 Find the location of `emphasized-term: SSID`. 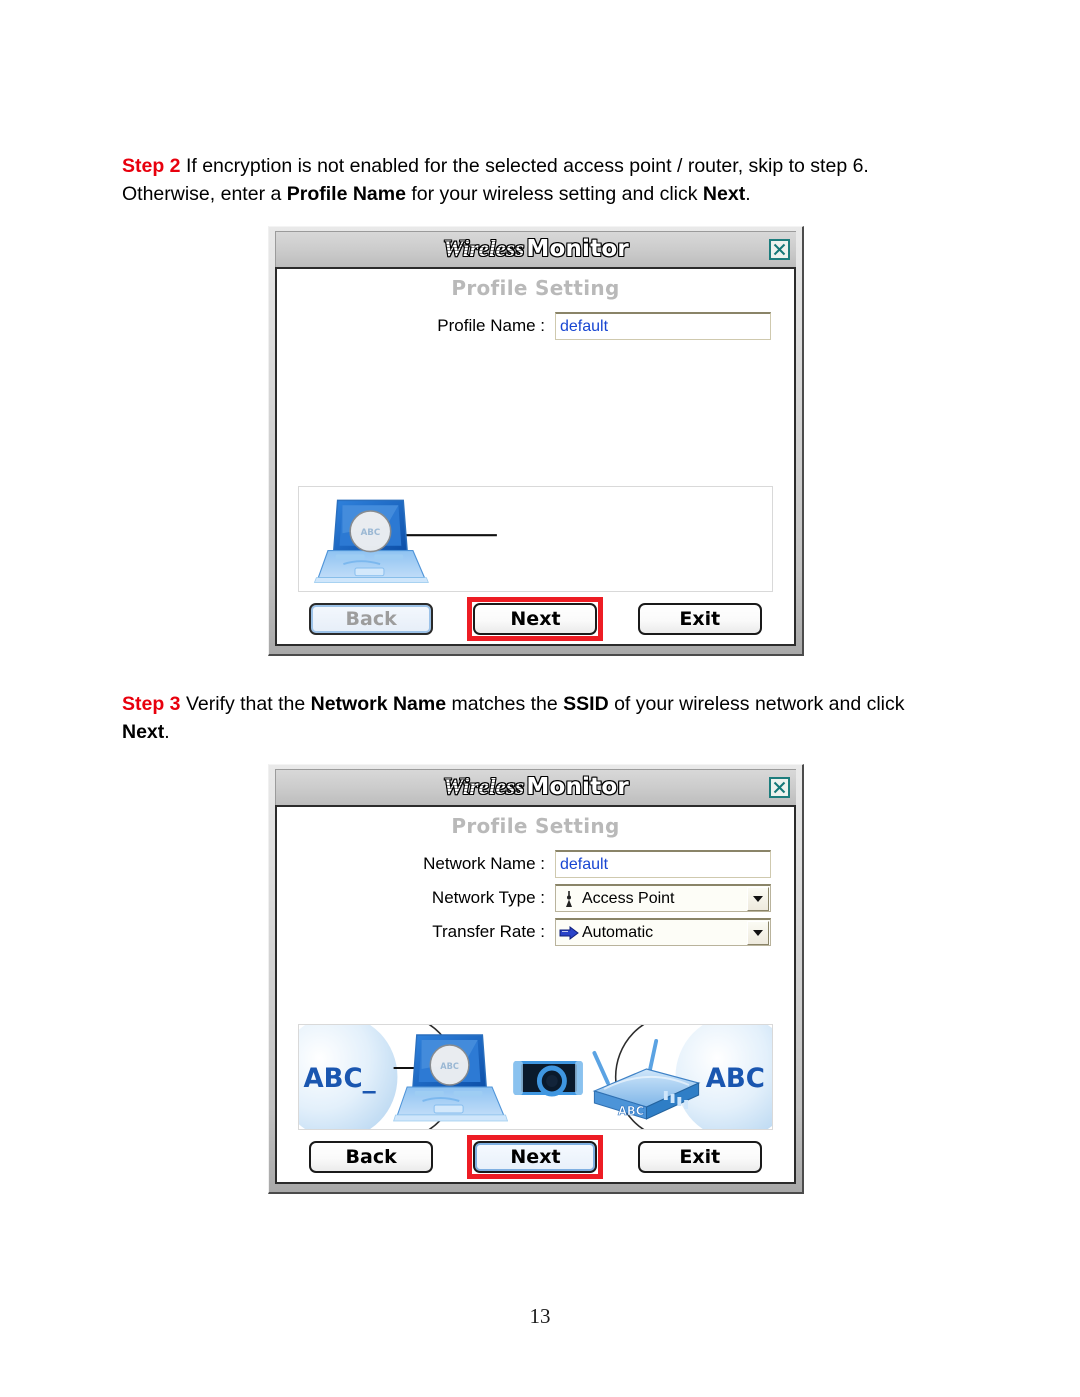

emphasized-term: SSID is located at coordinates (586, 704).